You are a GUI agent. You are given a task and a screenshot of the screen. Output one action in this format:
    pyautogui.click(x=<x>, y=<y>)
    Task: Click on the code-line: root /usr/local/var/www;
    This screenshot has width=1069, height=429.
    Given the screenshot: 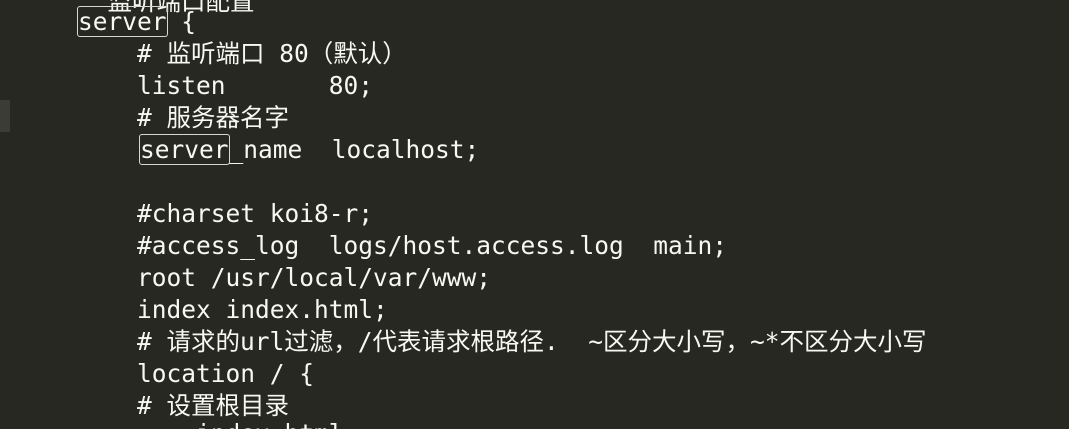 What is the action you would take?
    pyautogui.click(x=285, y=277)
    